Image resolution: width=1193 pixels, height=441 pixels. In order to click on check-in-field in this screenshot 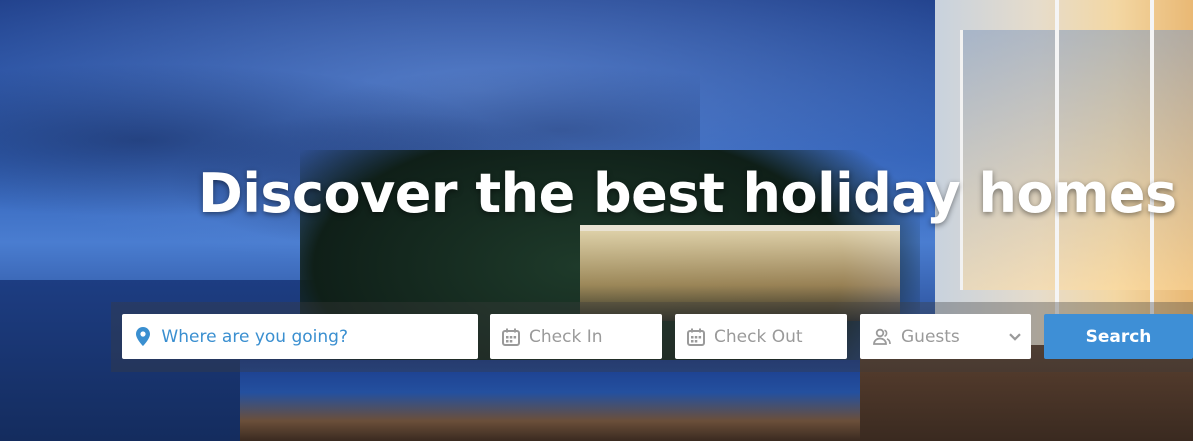, I will do `click(576, 336)`.